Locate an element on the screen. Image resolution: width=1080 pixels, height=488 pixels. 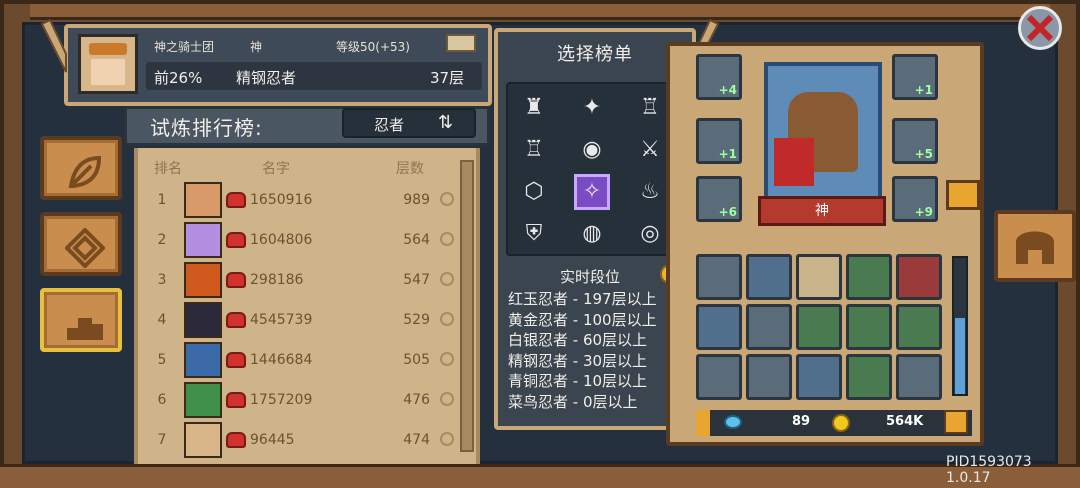
banner-tab-icon is located at coordinates (963, 195).